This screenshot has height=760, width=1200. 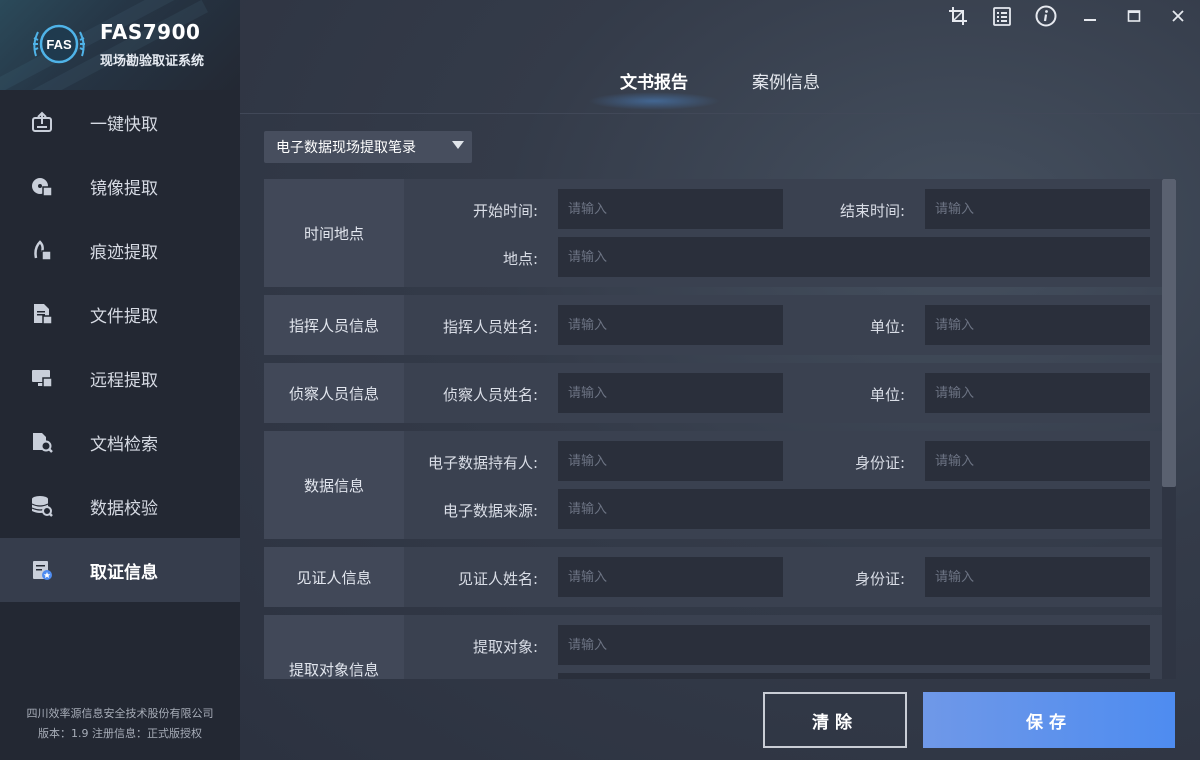 I want to click on app-subtitle: 现场勘验取证系统, so click(x=152, y=61).